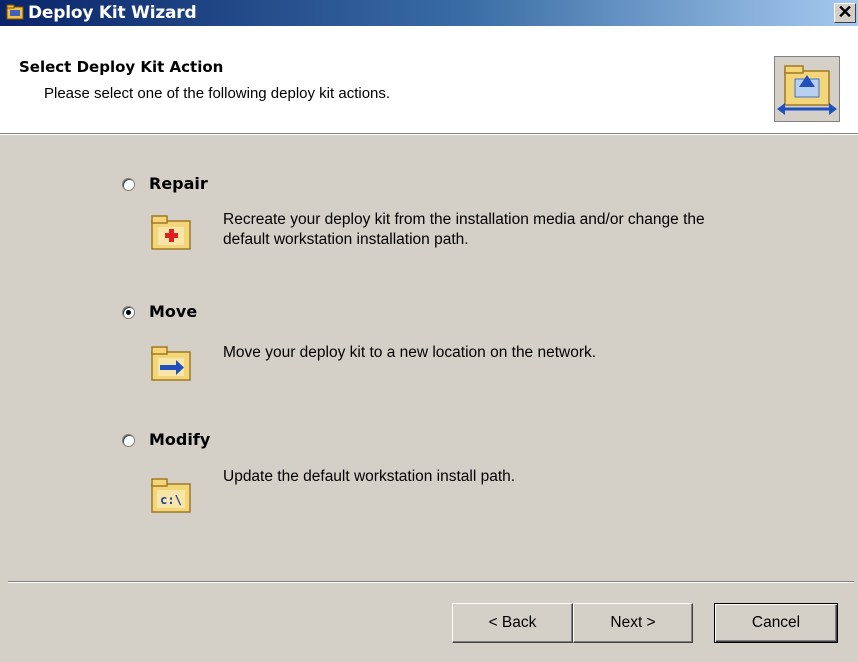  What do you see at coordinates (429, 13) in the screenshot?
I see `title-bar: Deploy Kit Wizard ✕` at bounding box center [429, 13].